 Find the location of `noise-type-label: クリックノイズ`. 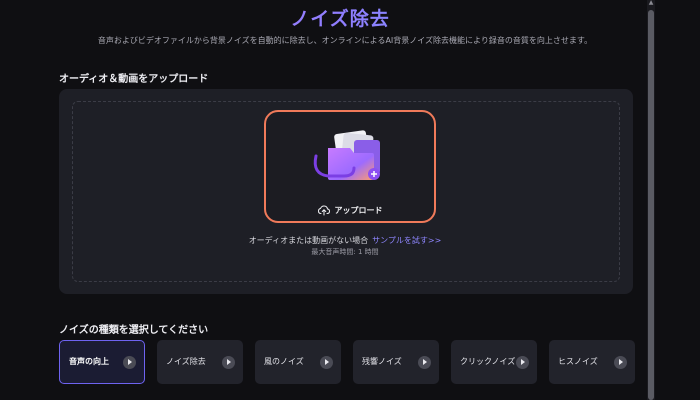

noise-type-label: クリックノイズ is located at coordinates (488, 361).